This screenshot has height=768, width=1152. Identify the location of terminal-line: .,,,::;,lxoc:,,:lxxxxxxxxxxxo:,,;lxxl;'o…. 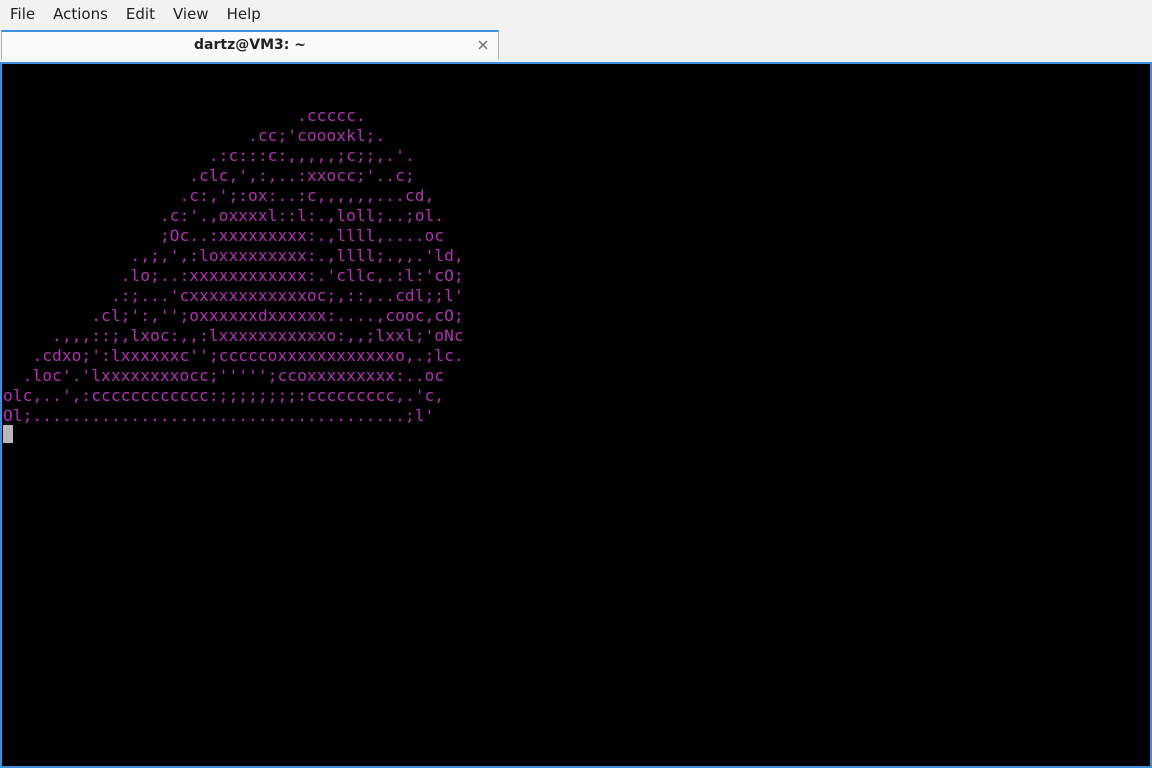
(233, 335).